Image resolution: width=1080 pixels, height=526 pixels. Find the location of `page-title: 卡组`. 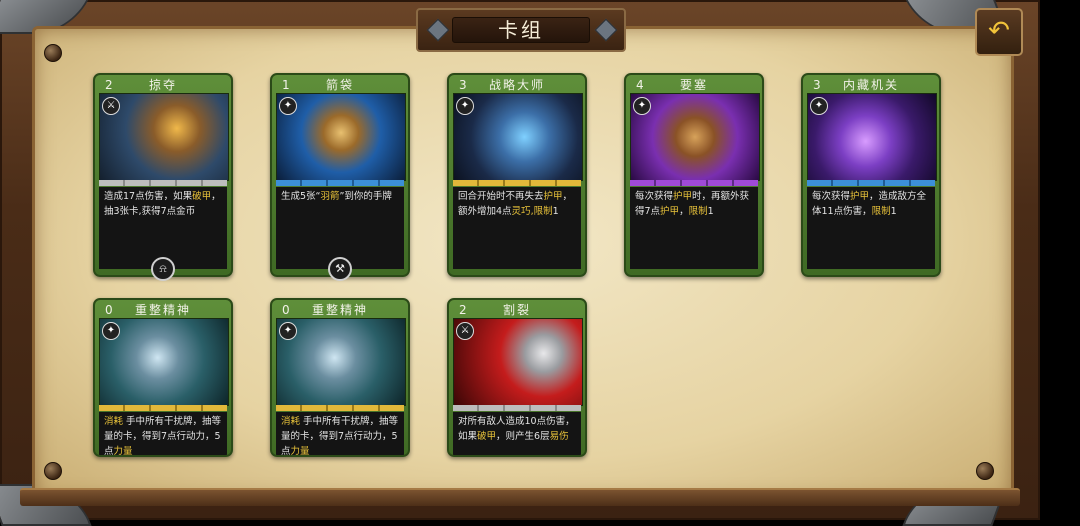

page-title: 卡组 is located at coordinates (521, 30).